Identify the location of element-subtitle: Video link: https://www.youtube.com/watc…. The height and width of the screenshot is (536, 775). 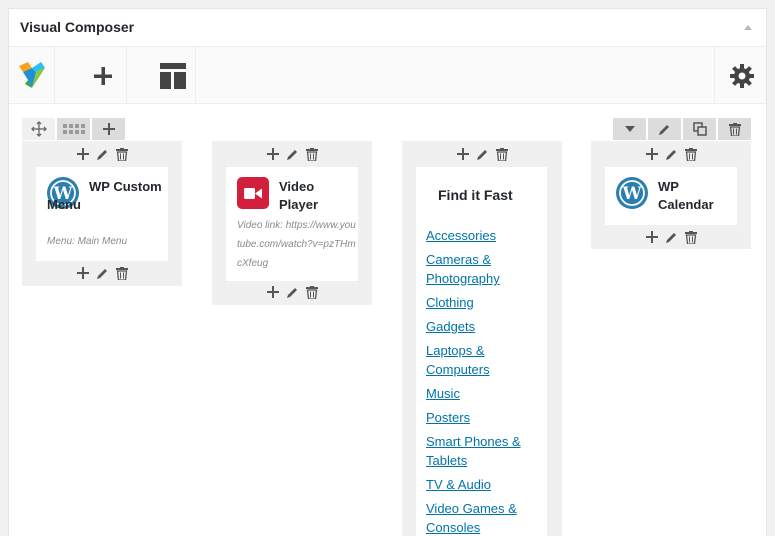
(296, 244).